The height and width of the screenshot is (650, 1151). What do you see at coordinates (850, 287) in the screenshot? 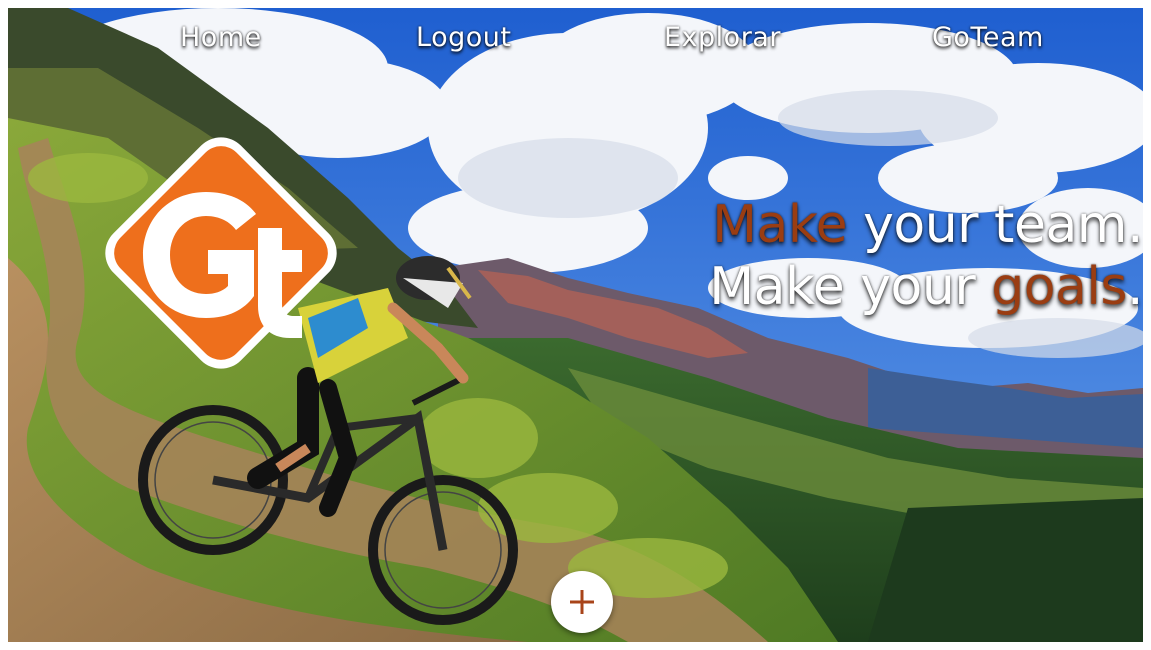
I see `tagline-make-your: Make your` at bounding box center [850, 287].